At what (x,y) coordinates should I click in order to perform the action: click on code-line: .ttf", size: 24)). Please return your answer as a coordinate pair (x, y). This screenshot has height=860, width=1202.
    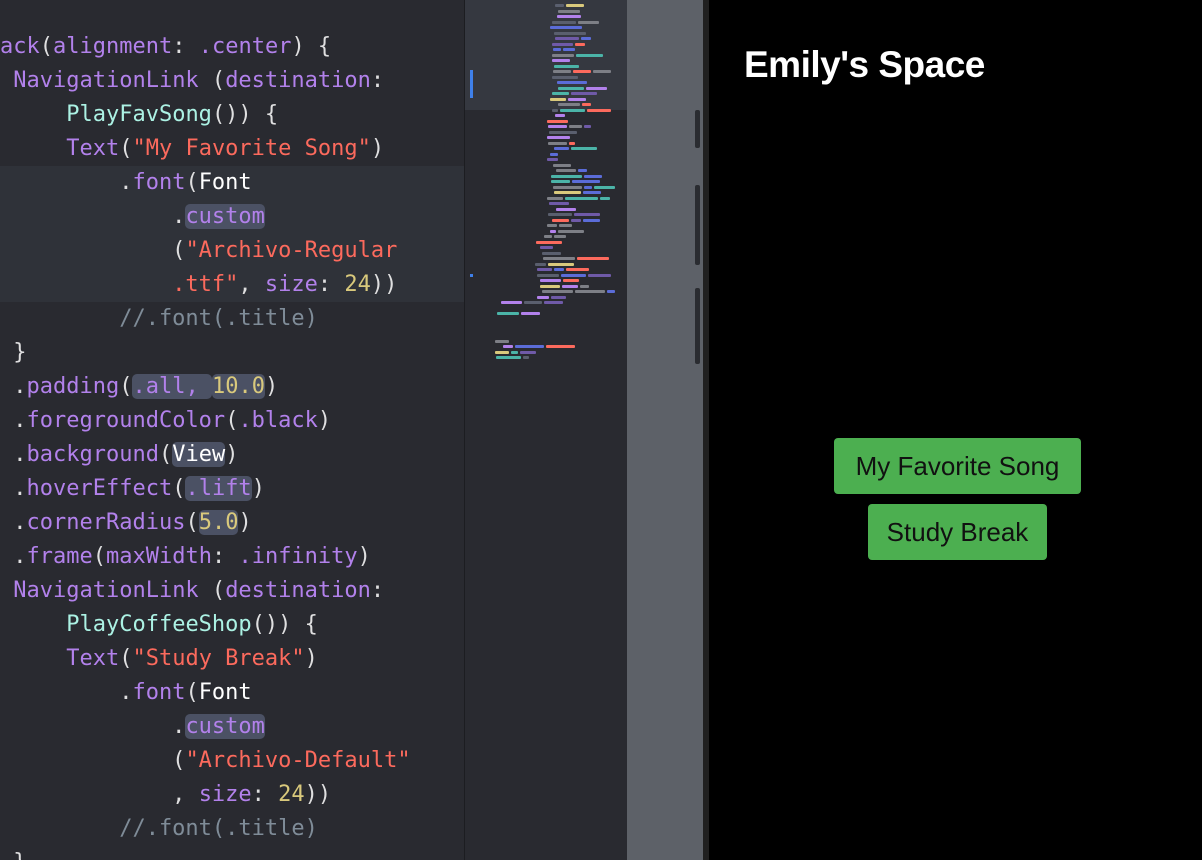
    Looking at the image, I should click on (232, 285).